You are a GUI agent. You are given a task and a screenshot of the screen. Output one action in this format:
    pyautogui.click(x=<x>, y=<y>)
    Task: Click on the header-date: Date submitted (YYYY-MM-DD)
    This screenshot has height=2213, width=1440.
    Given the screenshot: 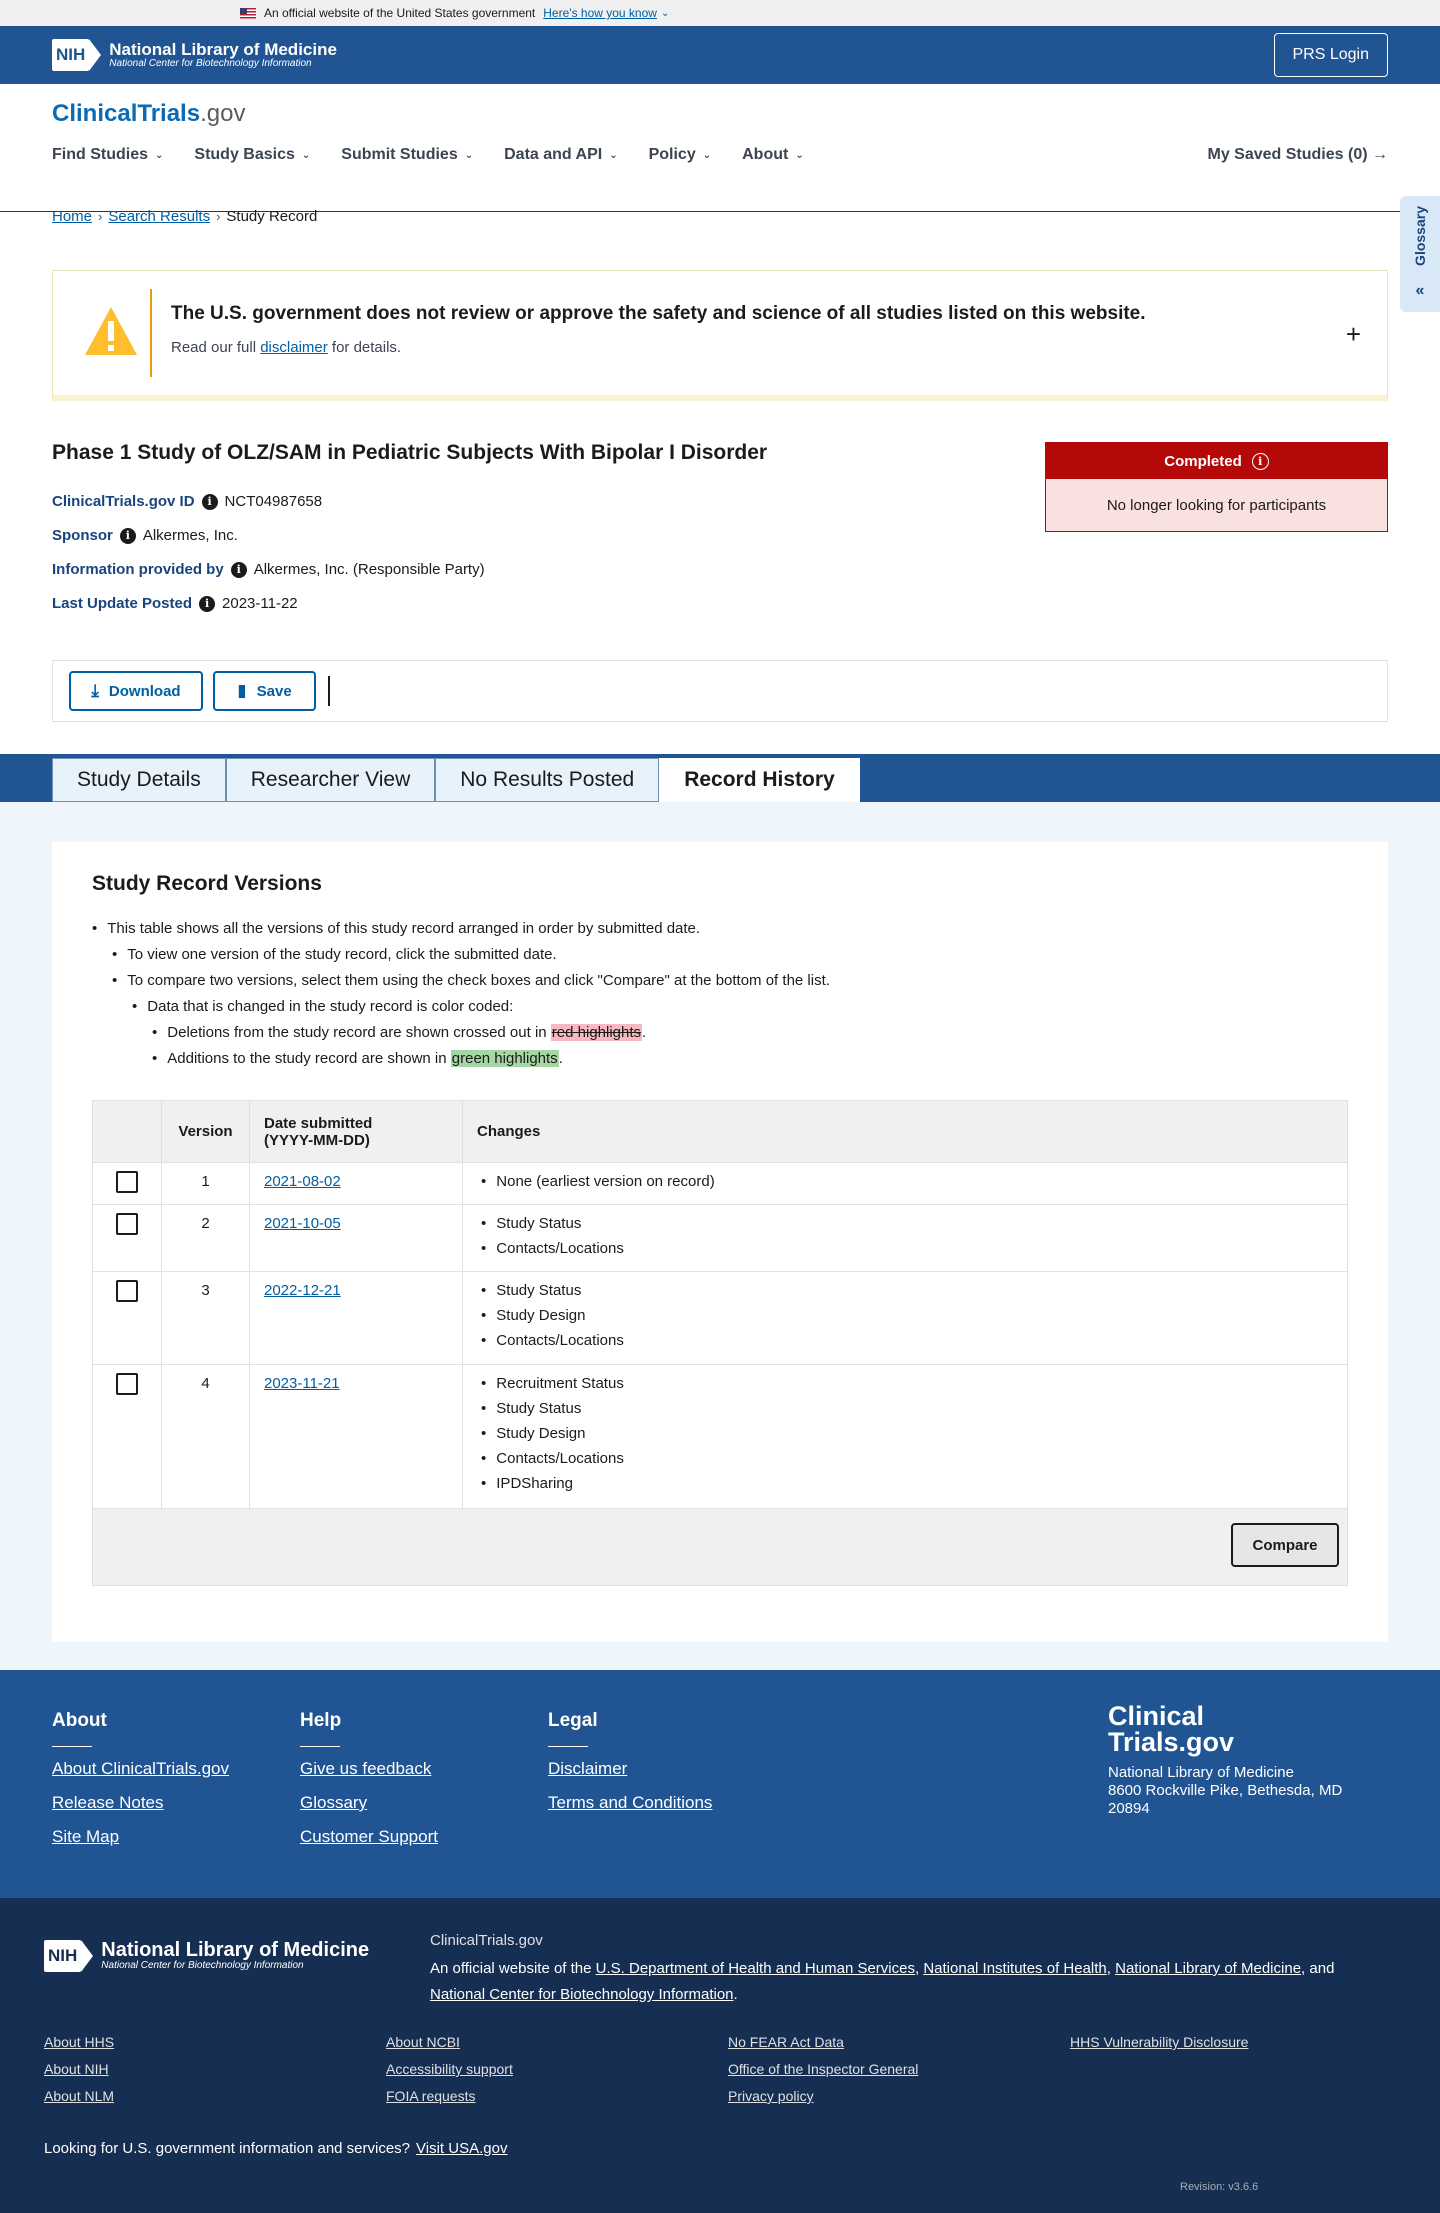 What is the action you would take?
    pyautogui.click(x=356, y=1131)
    